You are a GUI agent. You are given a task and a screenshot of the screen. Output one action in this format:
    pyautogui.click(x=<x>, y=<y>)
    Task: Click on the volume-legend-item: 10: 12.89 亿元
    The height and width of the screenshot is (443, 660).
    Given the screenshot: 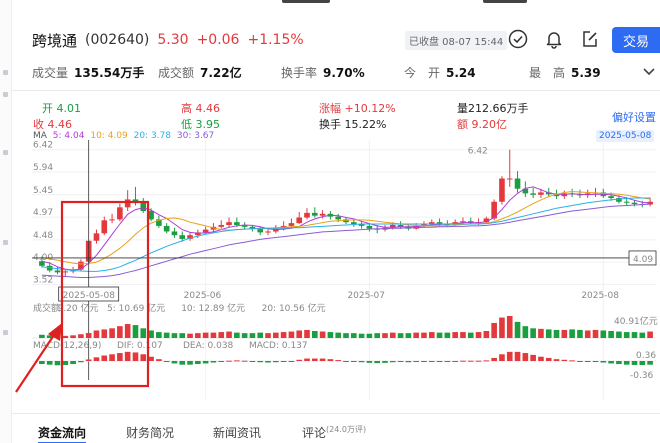 What is the action you would take?
    pyautogui.click(x=213, y=308)
    